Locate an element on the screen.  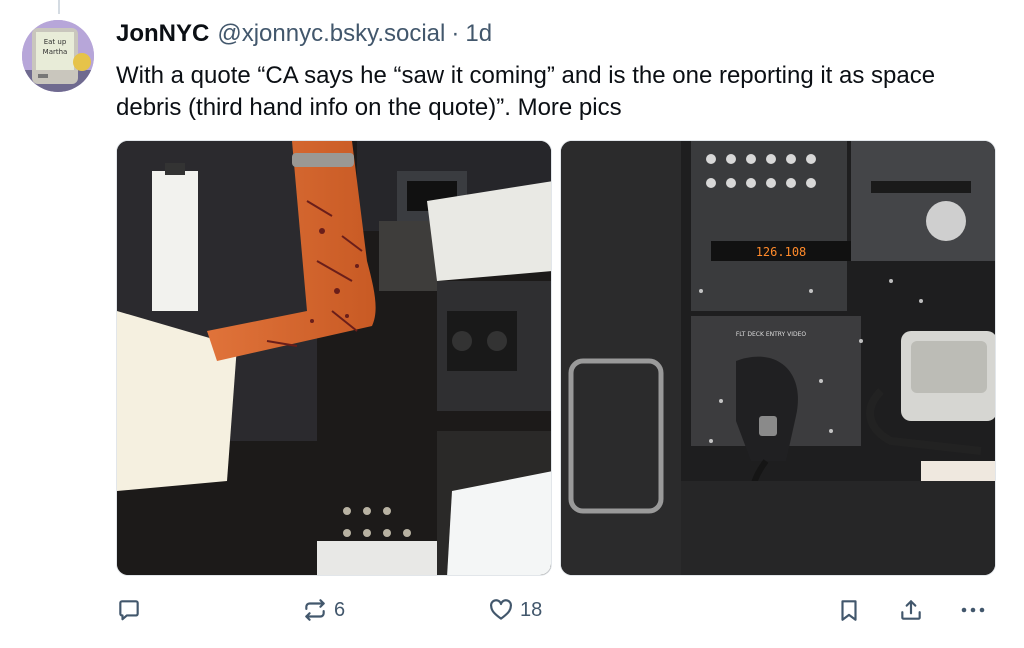
bookmark-button is located at coordinates (849, 610).